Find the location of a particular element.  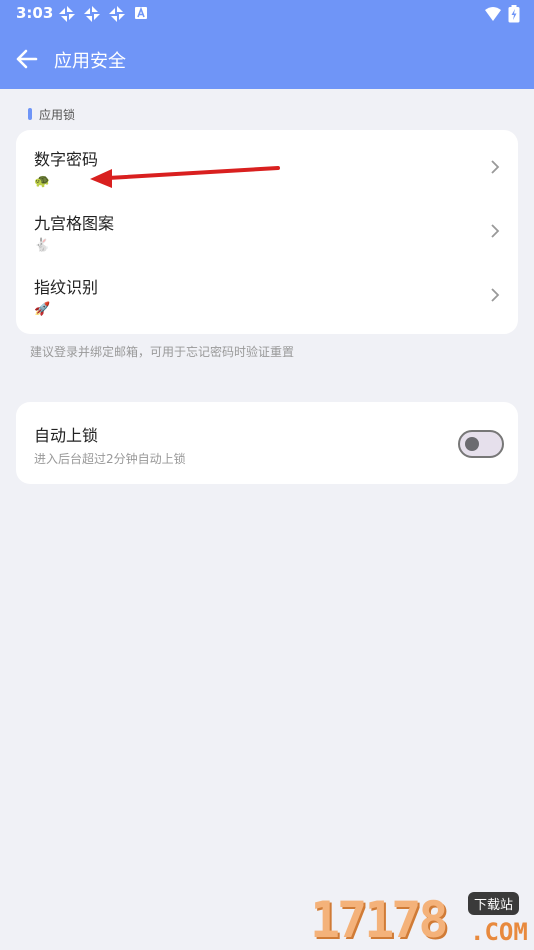

section-accent-bar is located at coordinates (30, 114).